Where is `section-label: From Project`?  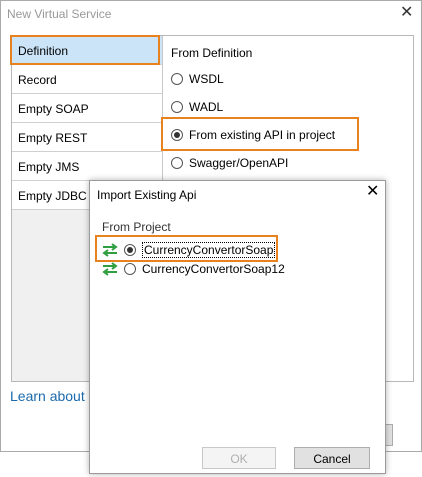
section-label: From Project is located at coordinates (136, 227).